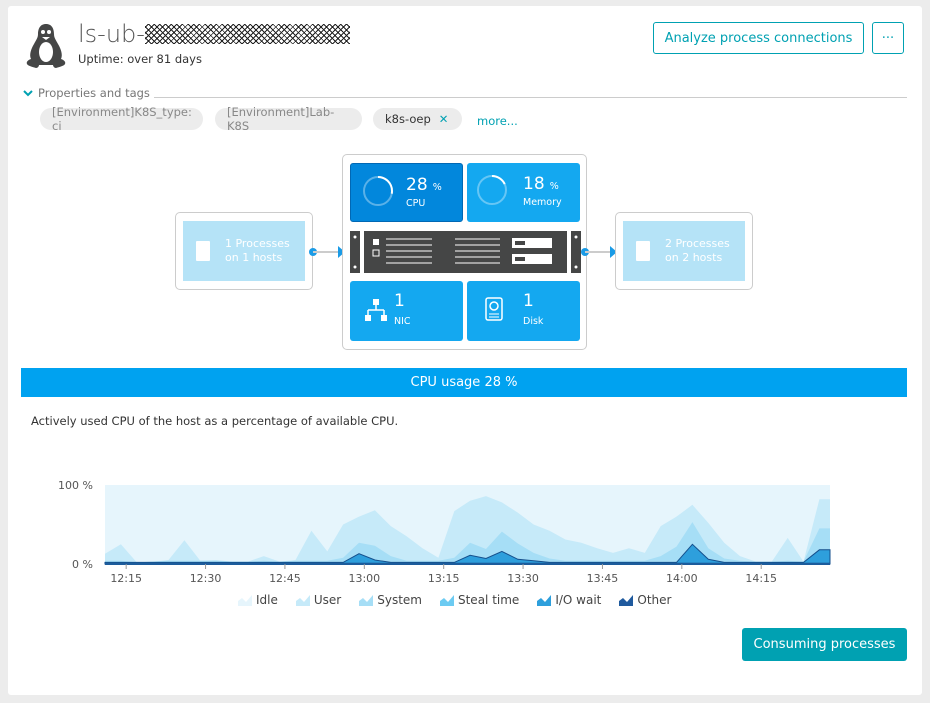 Image resolution: width=930 pixels, height=703 pixels. I want to click on incoming-line2: on 1 hosts, so click(254, 257).